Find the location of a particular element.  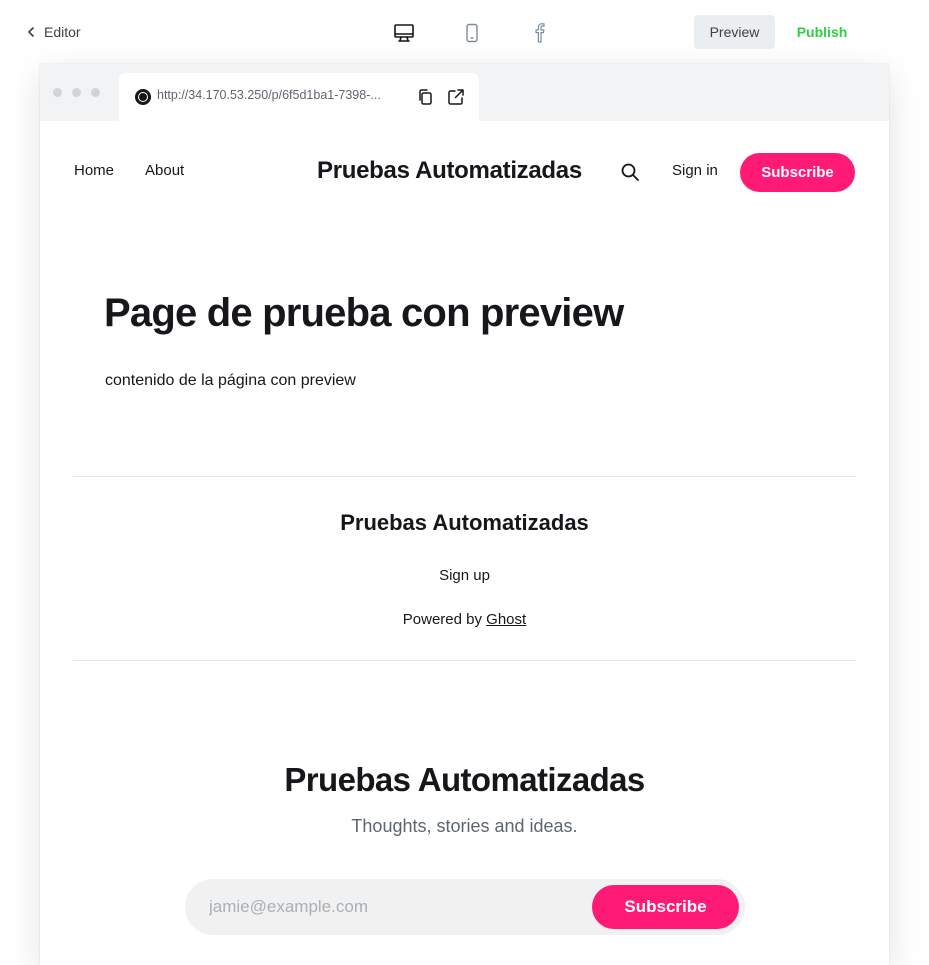

footer-signup: Sign up is located at coordinates (464, 575).